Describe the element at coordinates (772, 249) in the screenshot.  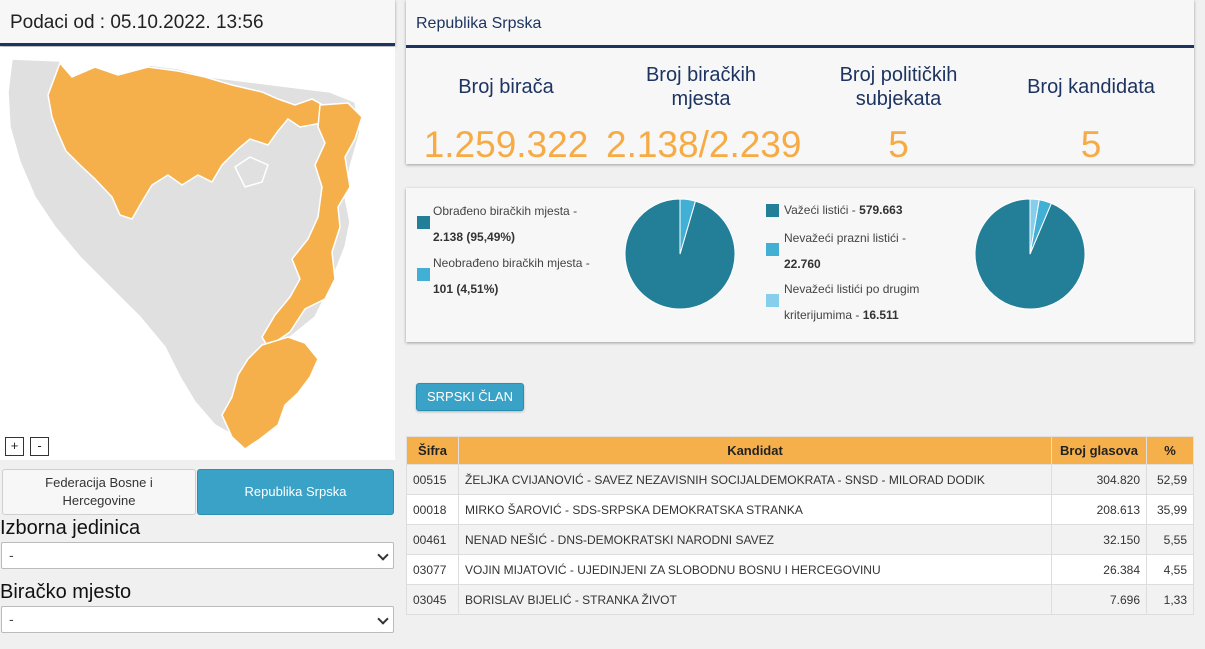
I see `legend-swatch-nevazeci-prazni` at that location.